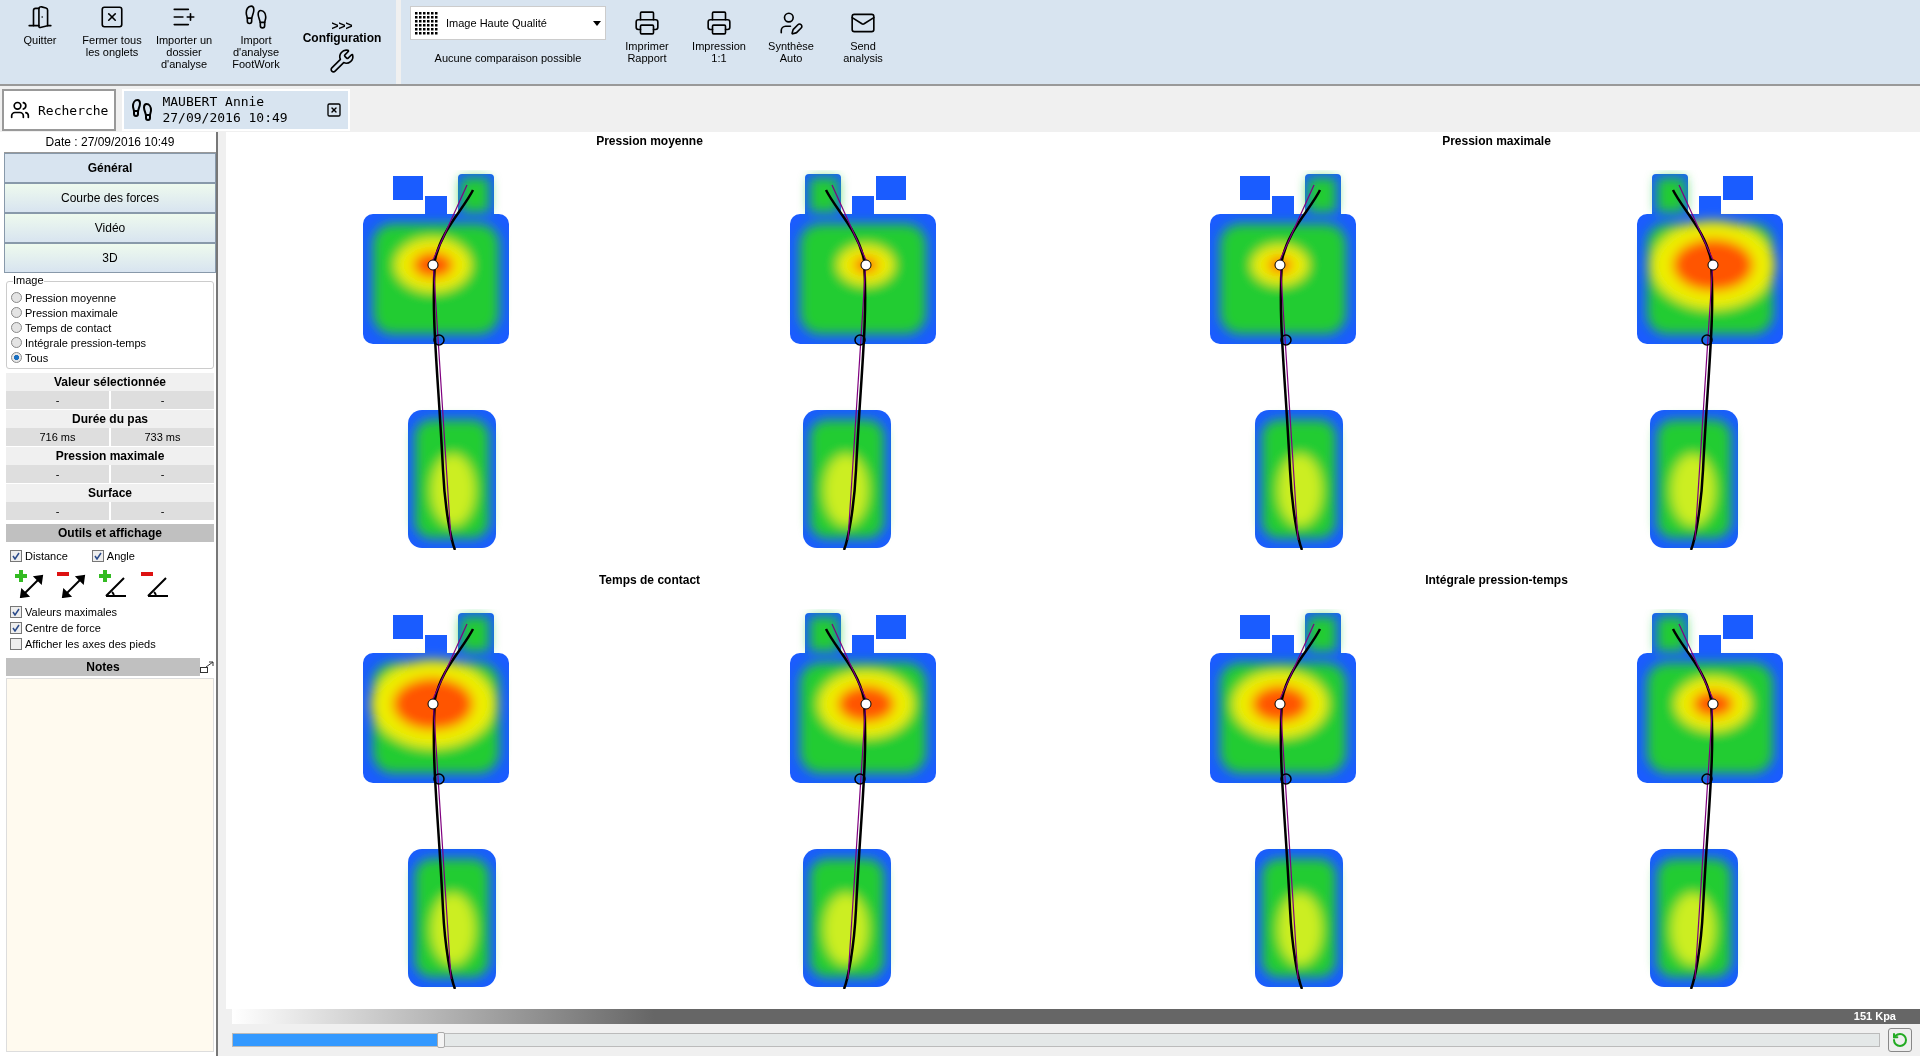 This screenshot has width=1920, height=1056. What do you see at coordinates (86, 342) in the screenshot?
I see `radio-label: Intégrale pression-temps` at bounding box center [86, 342].